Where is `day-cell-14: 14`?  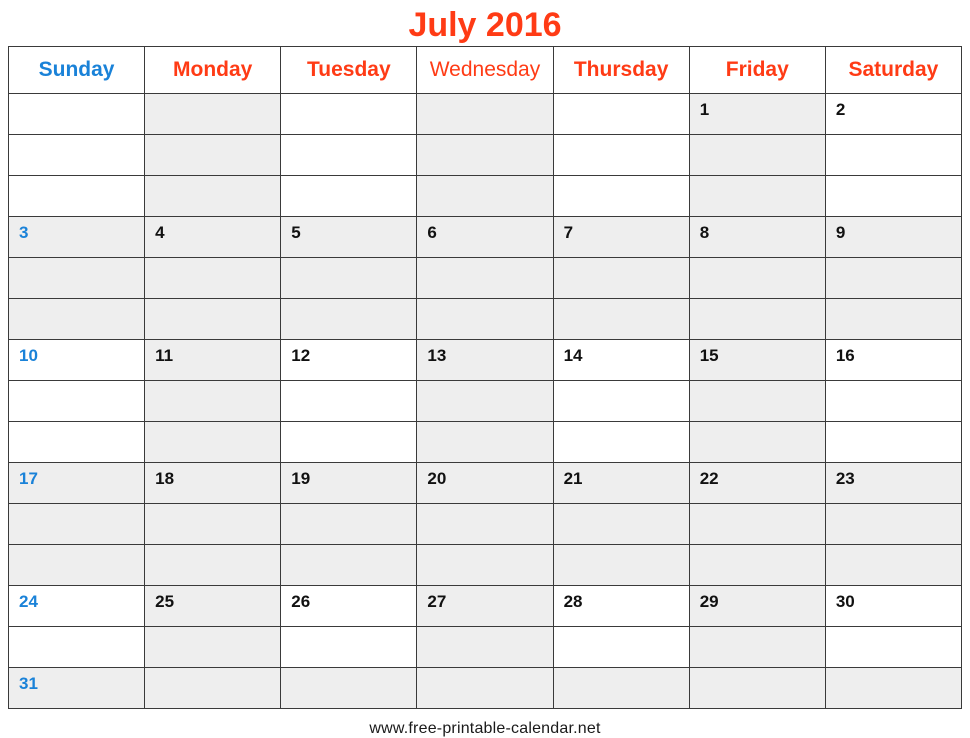
day-cell-14: 14 is located at coordinates (621, 360).